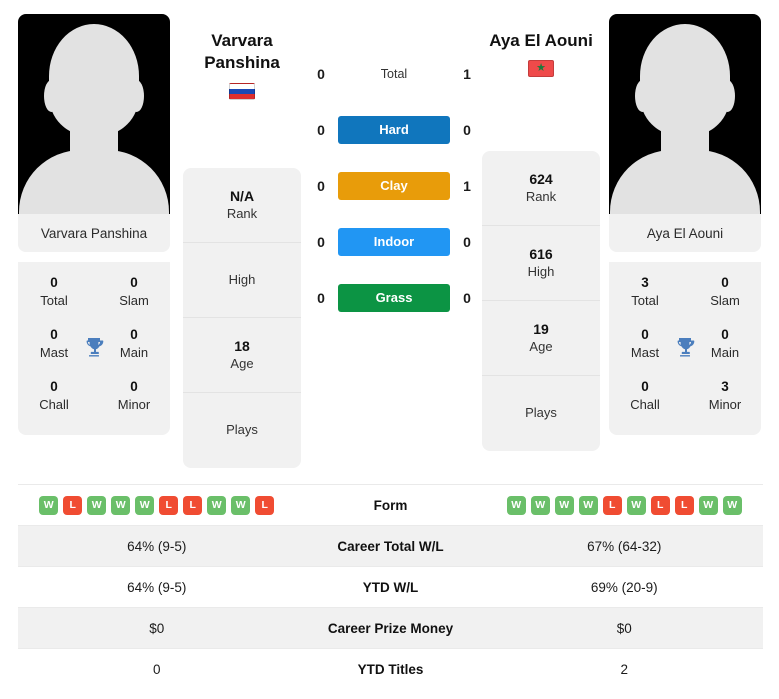  What do you see at coordinates (54, 396) in the screenshot?
I see `titles-chall-left: 0 Chall` at bounding box center [54, 396].